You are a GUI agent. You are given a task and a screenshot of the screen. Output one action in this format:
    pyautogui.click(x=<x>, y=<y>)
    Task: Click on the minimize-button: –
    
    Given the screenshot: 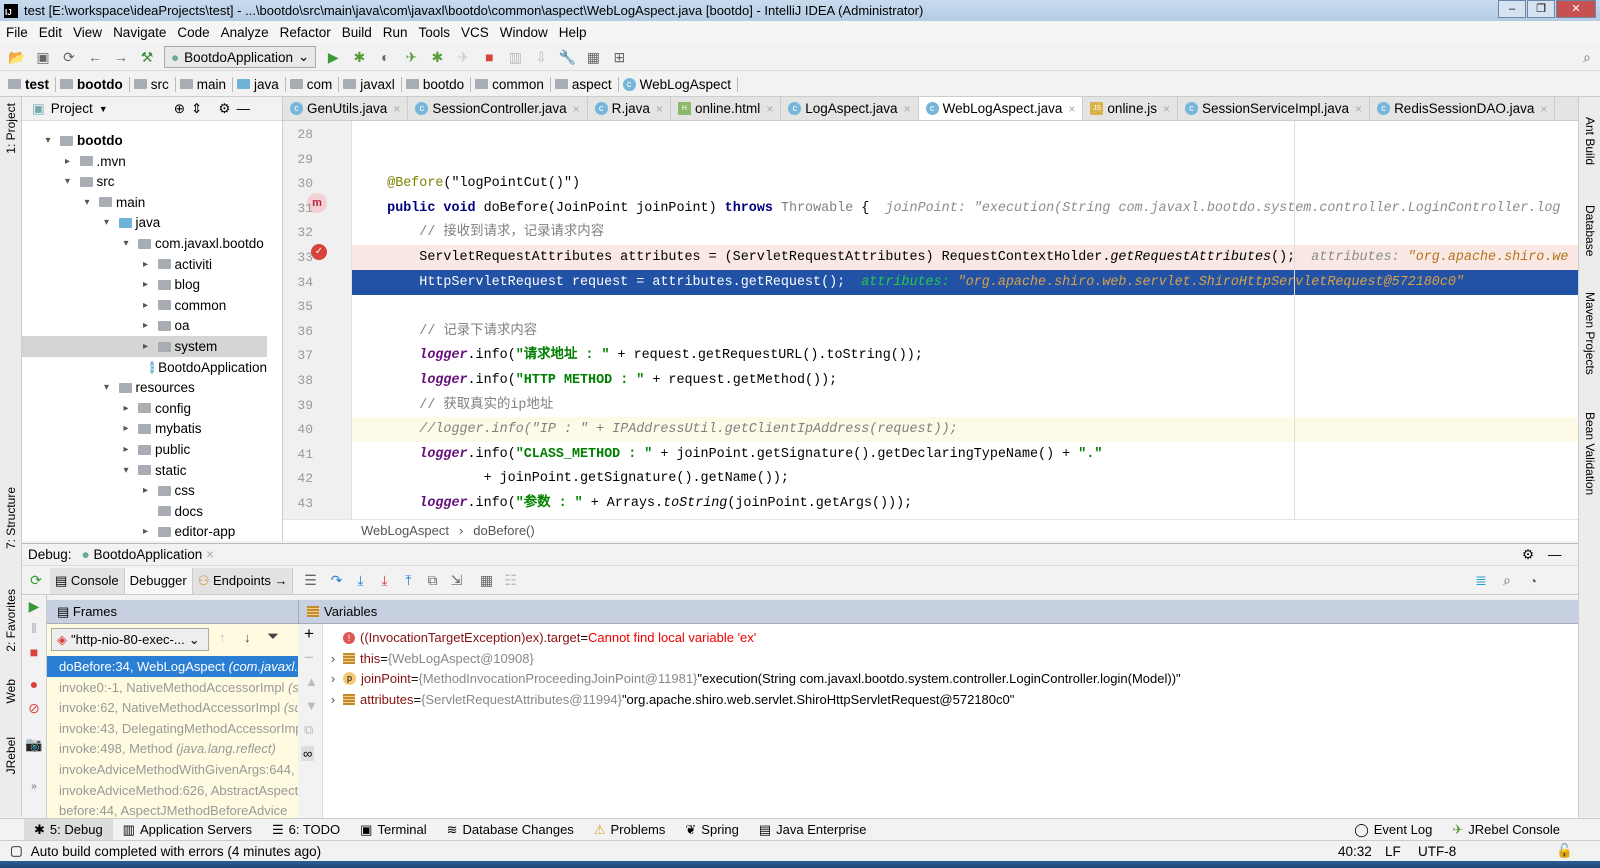 What is the action you would take?
    pyautogui.click(x=1512, y=9)
    